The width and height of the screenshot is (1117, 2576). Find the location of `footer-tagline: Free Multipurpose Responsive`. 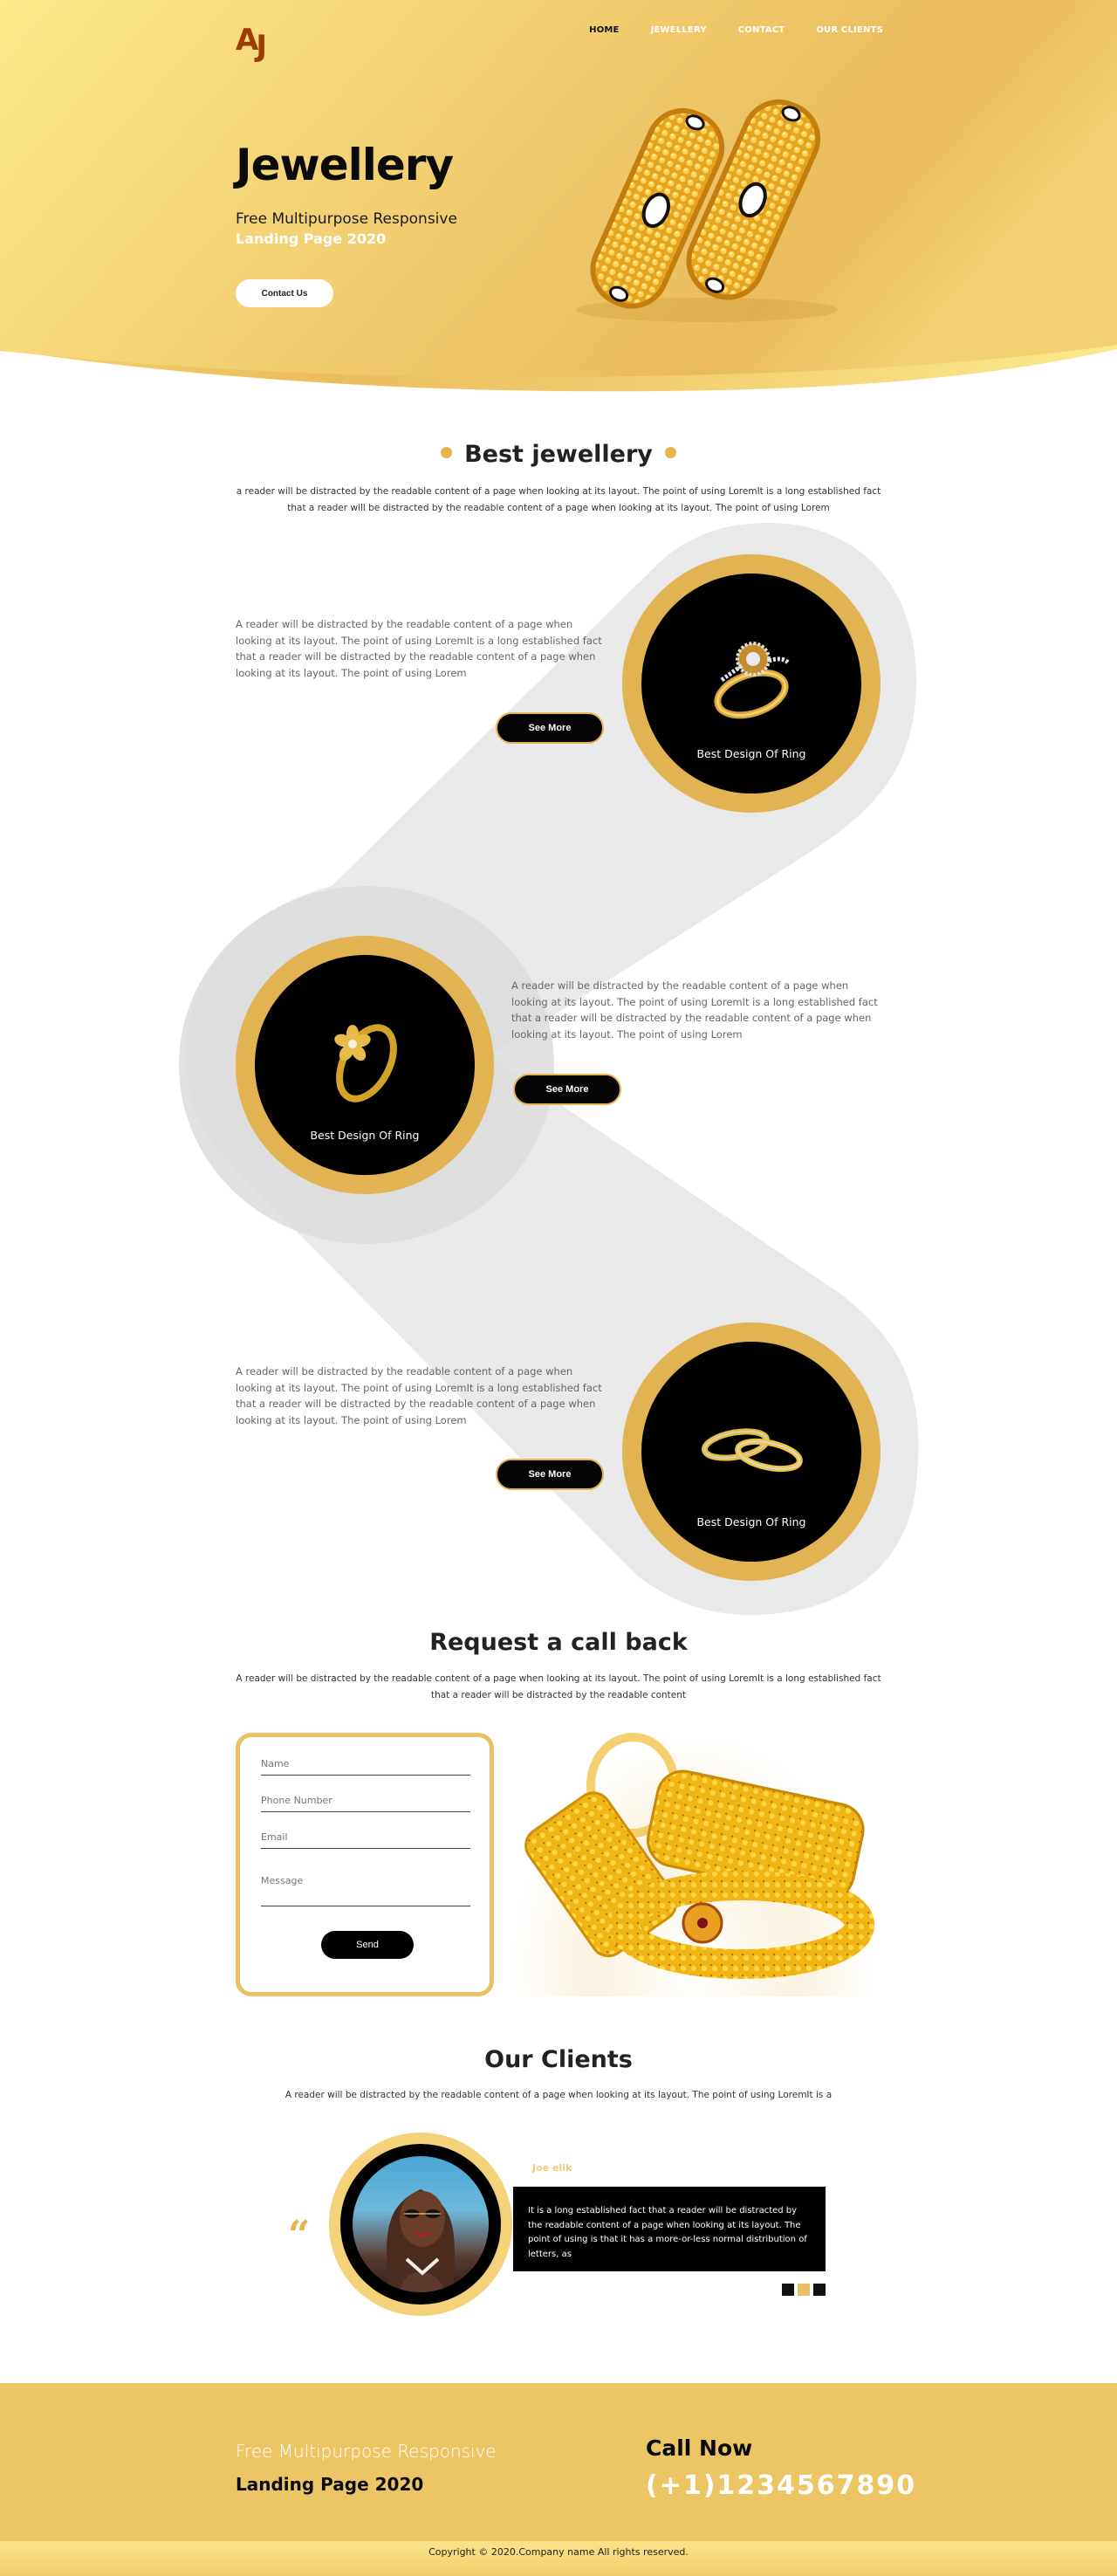

footer-tagline: Free Multipurpose Responsive is located at coordinates (366, 2451).